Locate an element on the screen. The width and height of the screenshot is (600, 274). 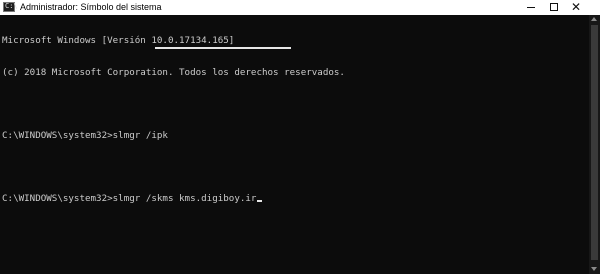
scroll-up-arrow-icon is located at coordinates (594, 19).